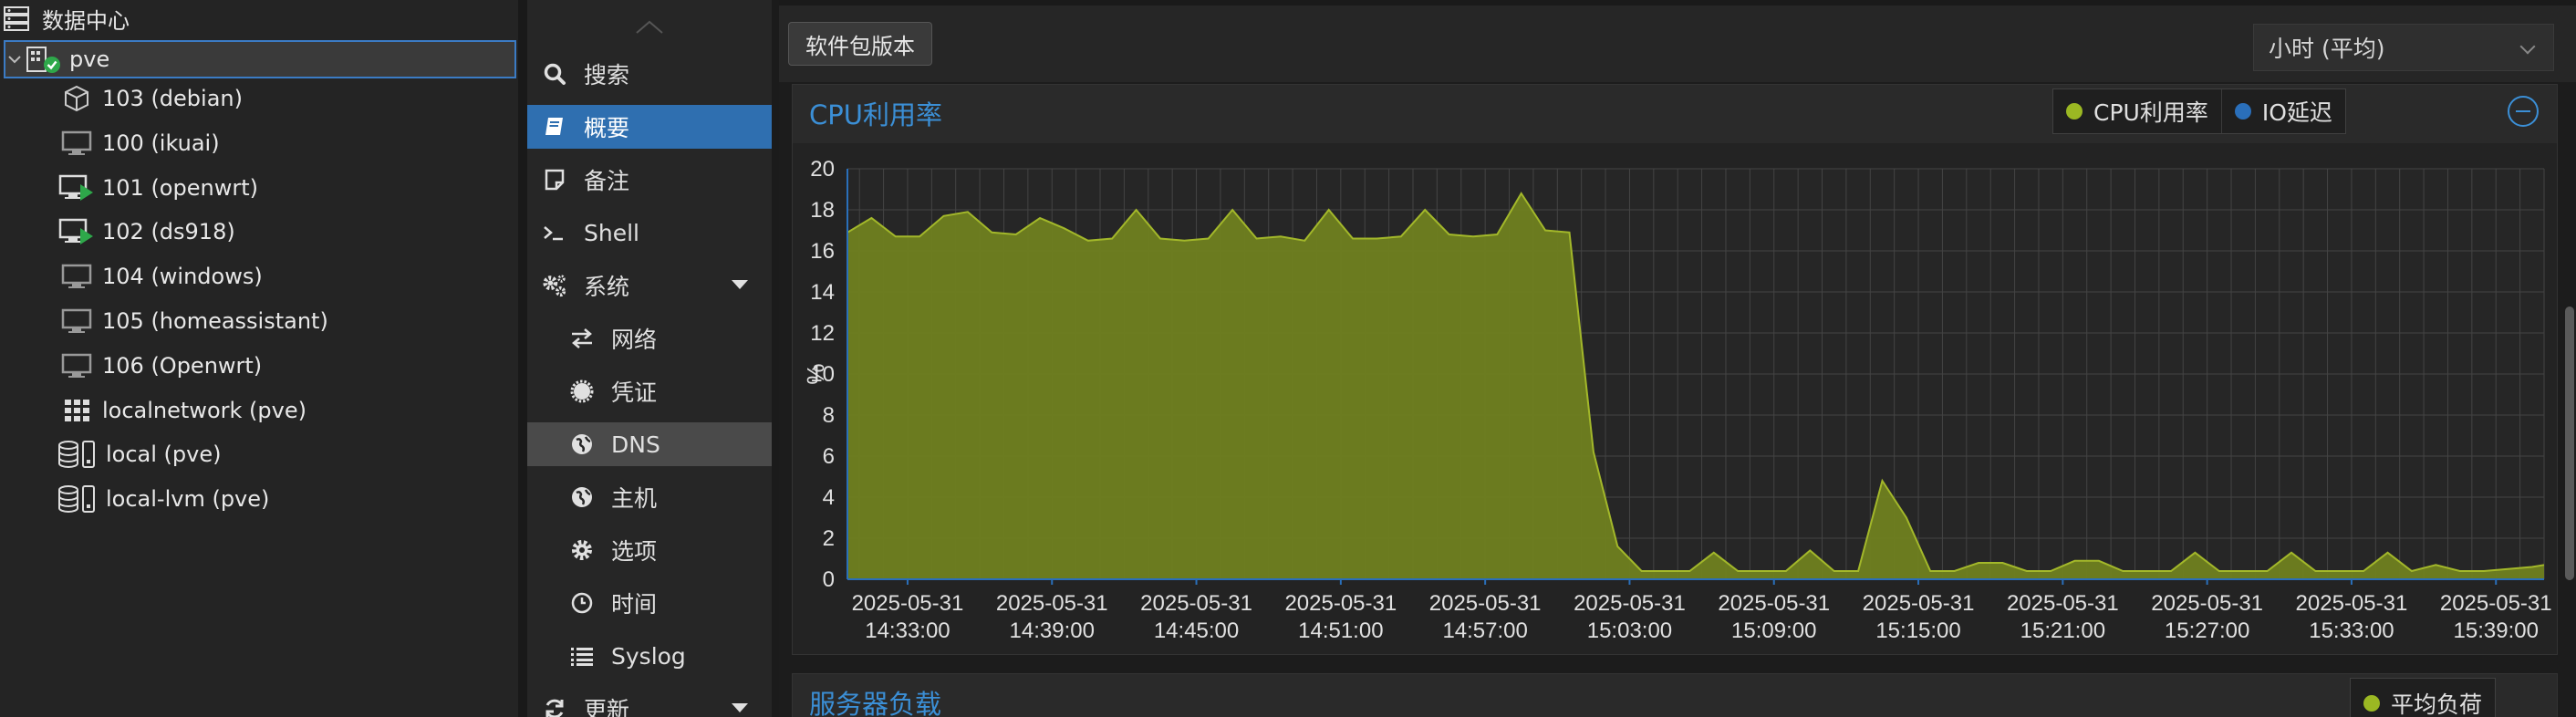  I want to click on tree-guest-item: 105 (homeassistant), so click(192, 321).